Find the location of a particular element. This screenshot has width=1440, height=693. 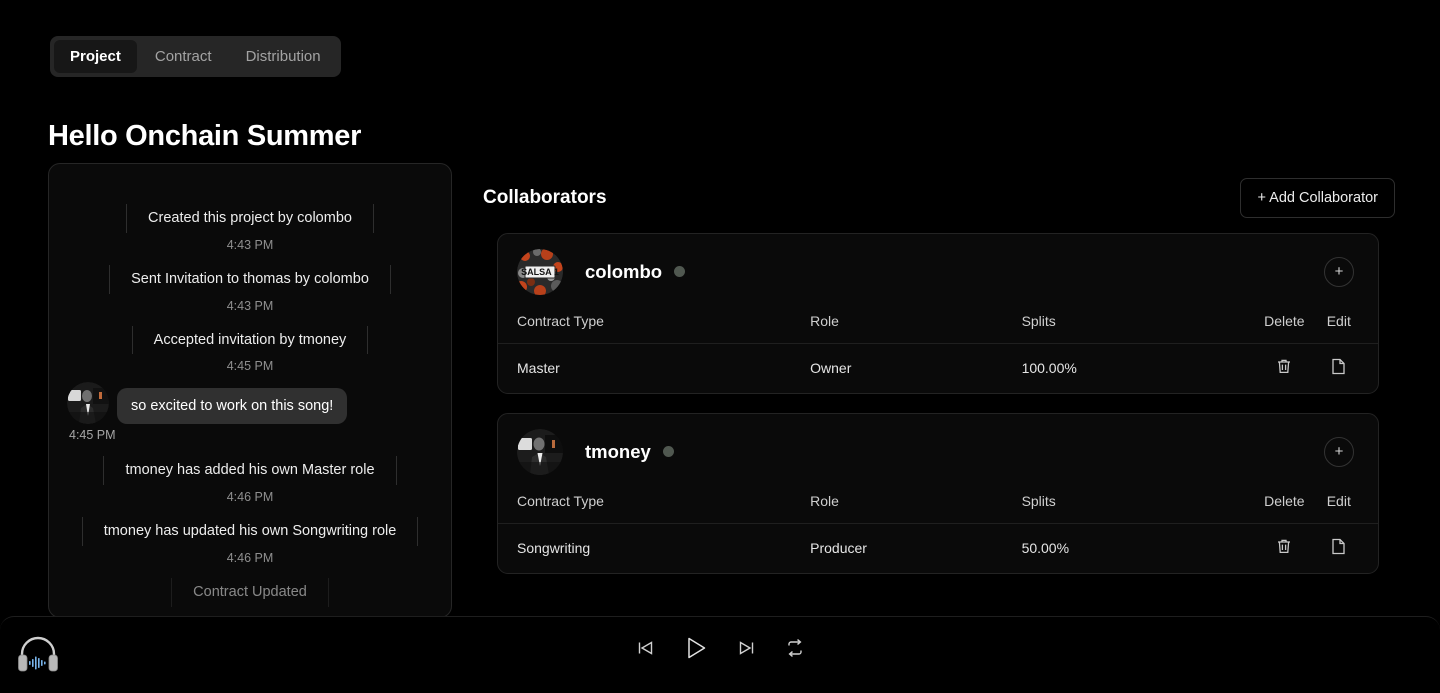

activity-timestamp: 4:45 PM is located at coordinates (250, 366).